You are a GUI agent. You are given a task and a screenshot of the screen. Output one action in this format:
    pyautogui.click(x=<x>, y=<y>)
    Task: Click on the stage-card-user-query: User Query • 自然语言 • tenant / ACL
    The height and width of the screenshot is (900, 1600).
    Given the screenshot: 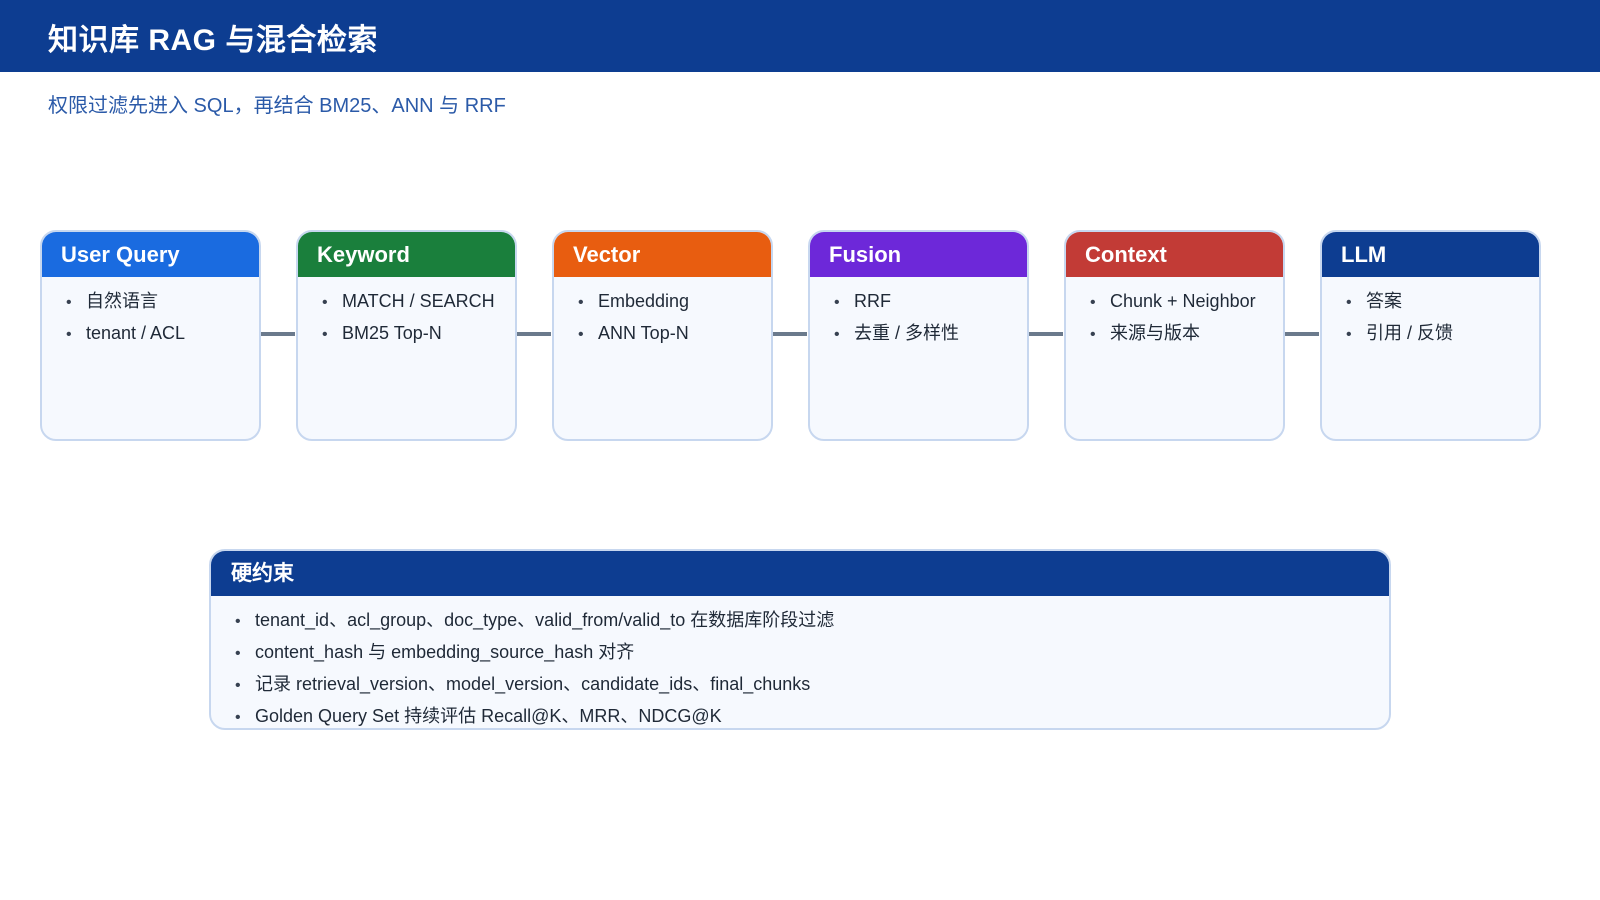 What is the action you would take?
    pyautogui.click(x=150, y=335)
    